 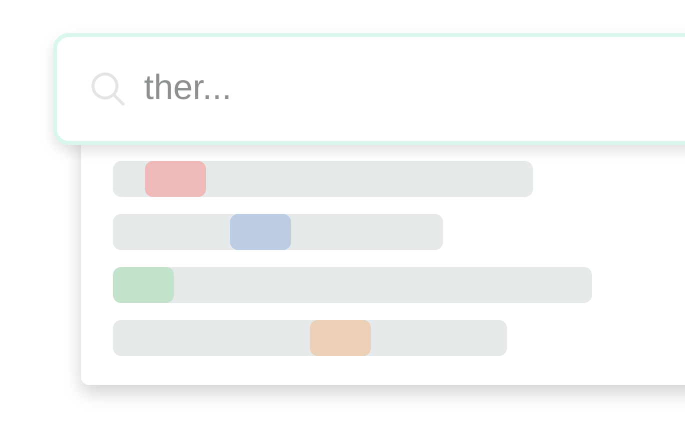 What do you see at coordinates (108, 89) in the screenshot?
I see `search-icon` at bounding box center [108, 89].